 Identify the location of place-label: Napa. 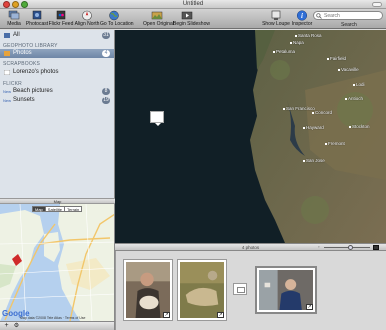
(297, 42).